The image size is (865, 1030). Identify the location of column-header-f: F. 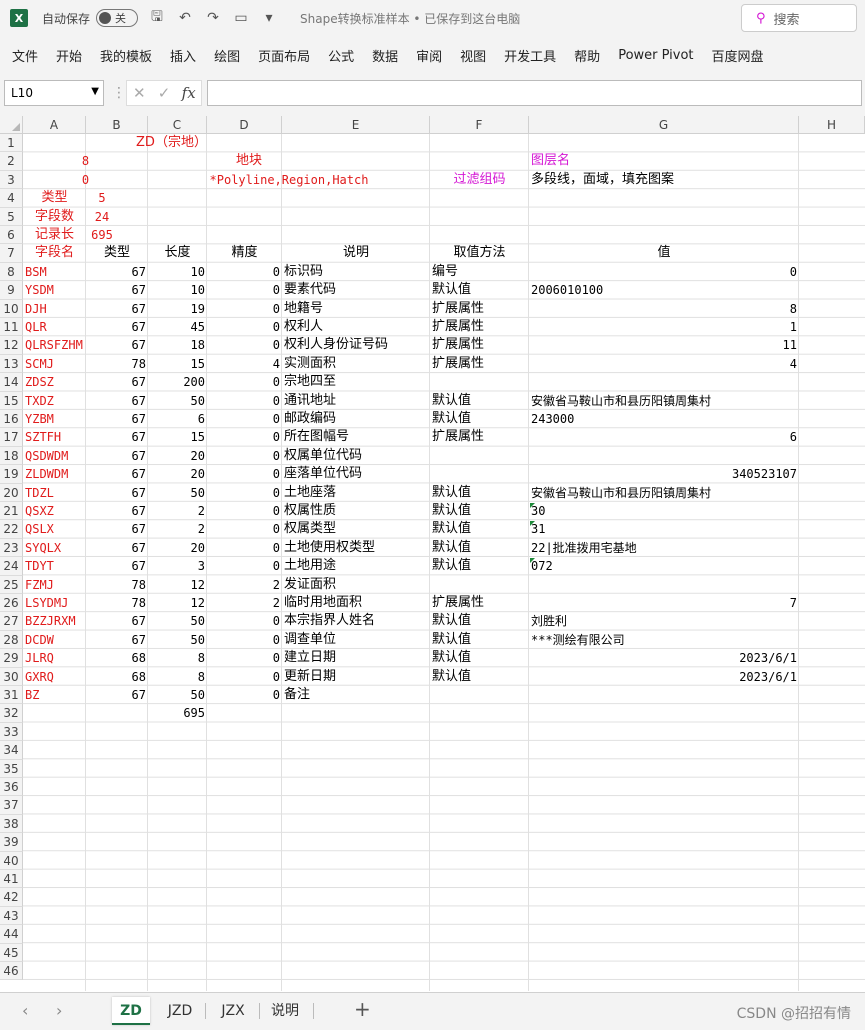
(479, 125).